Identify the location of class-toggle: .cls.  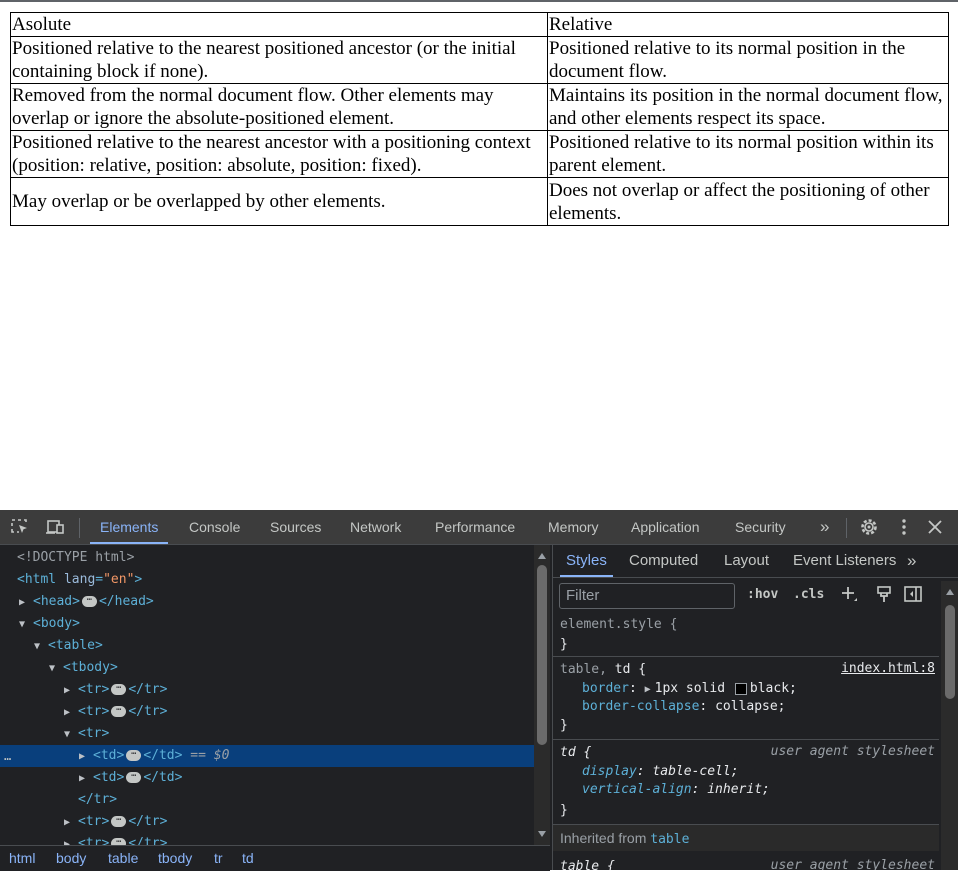
(808, 595).